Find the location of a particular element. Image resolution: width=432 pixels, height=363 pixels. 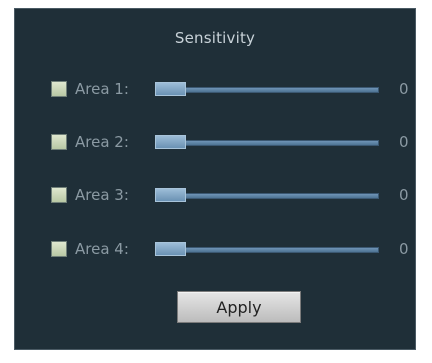

area-3-slider-thumb is located at coordinates (170, 195).